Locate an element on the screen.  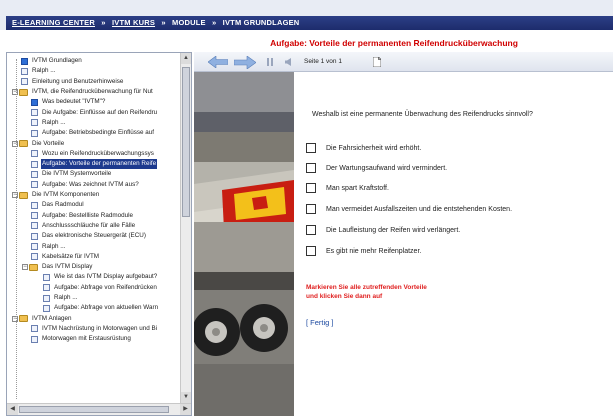
tree-item: − Die IVTM Komponenten is located at coordinates (56, 195).